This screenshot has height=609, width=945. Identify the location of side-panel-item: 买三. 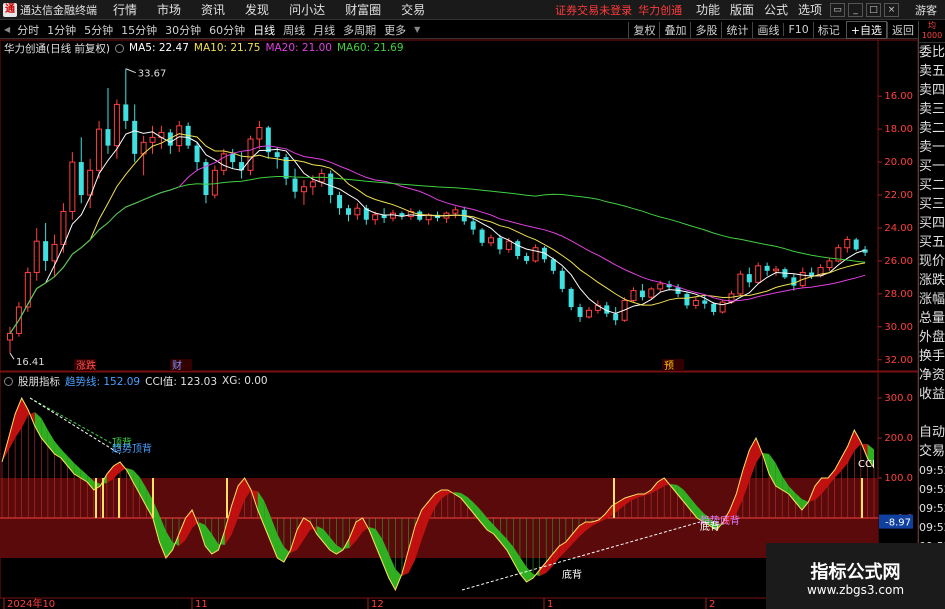
(932, 204).